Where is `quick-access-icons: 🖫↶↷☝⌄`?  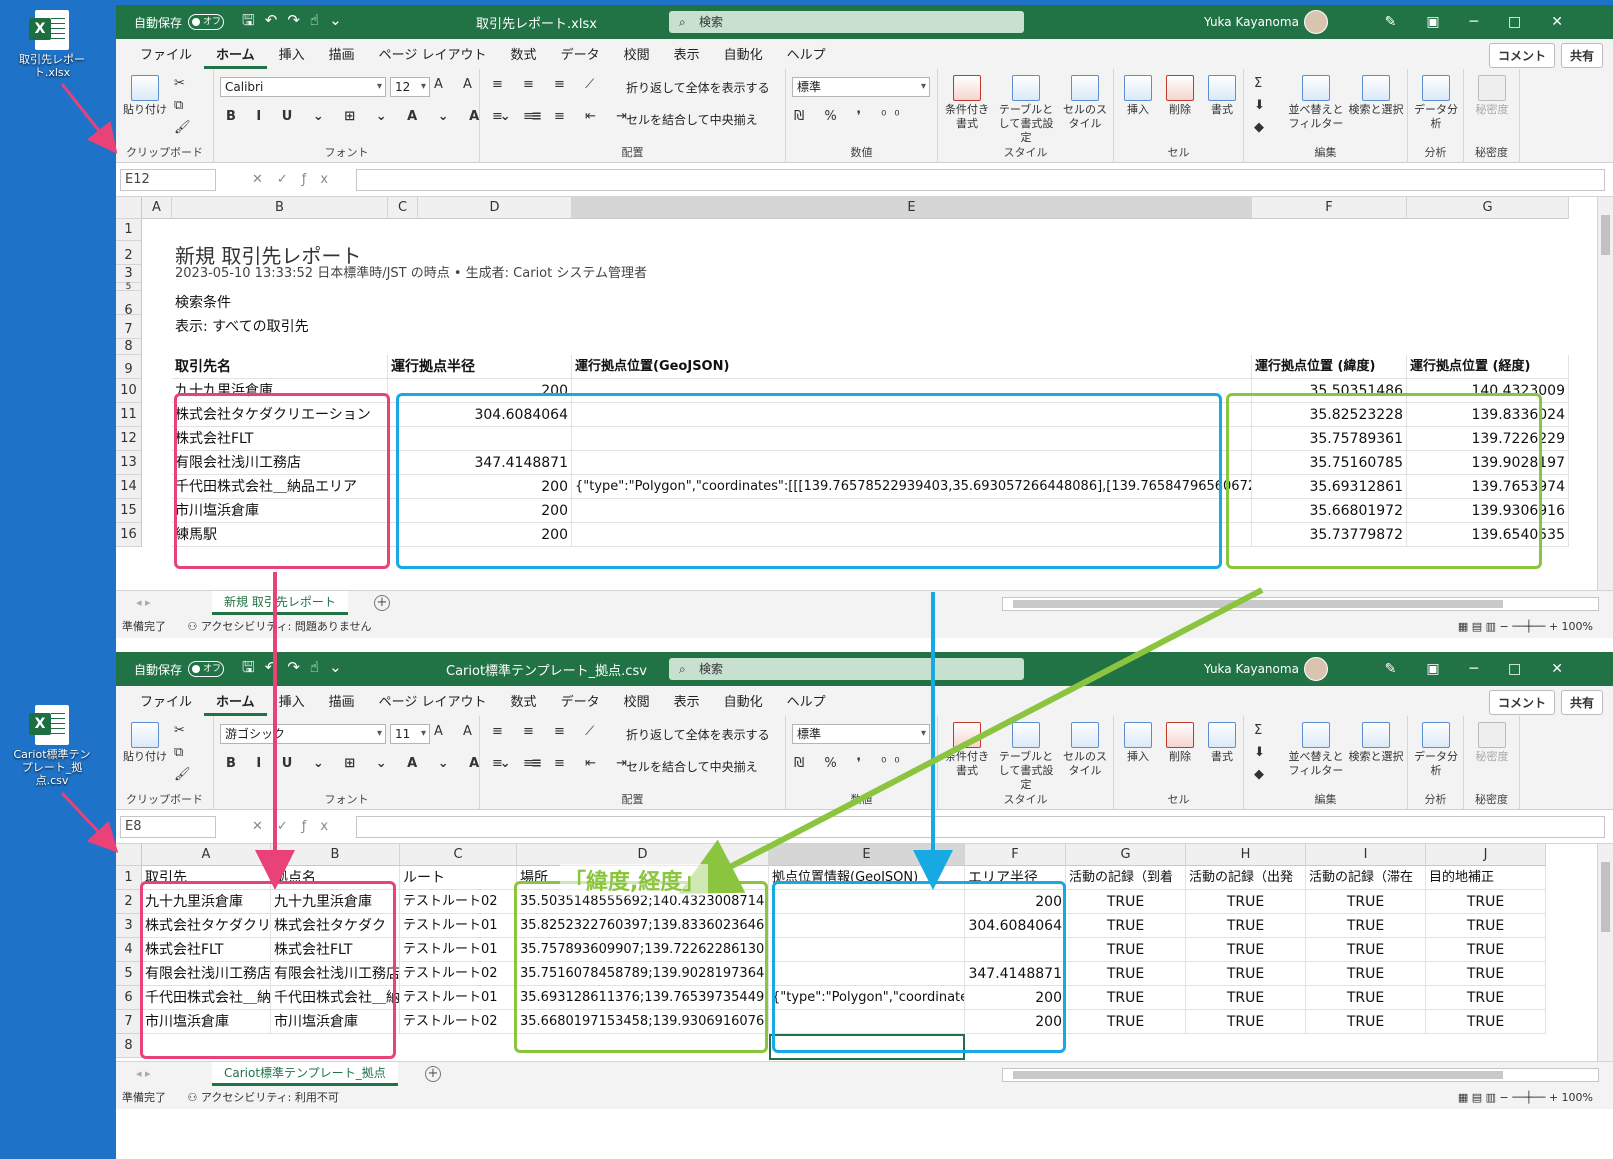
quick-access-icons: 🖫↶↷☝⌄ is located at coordinates (297, 669).